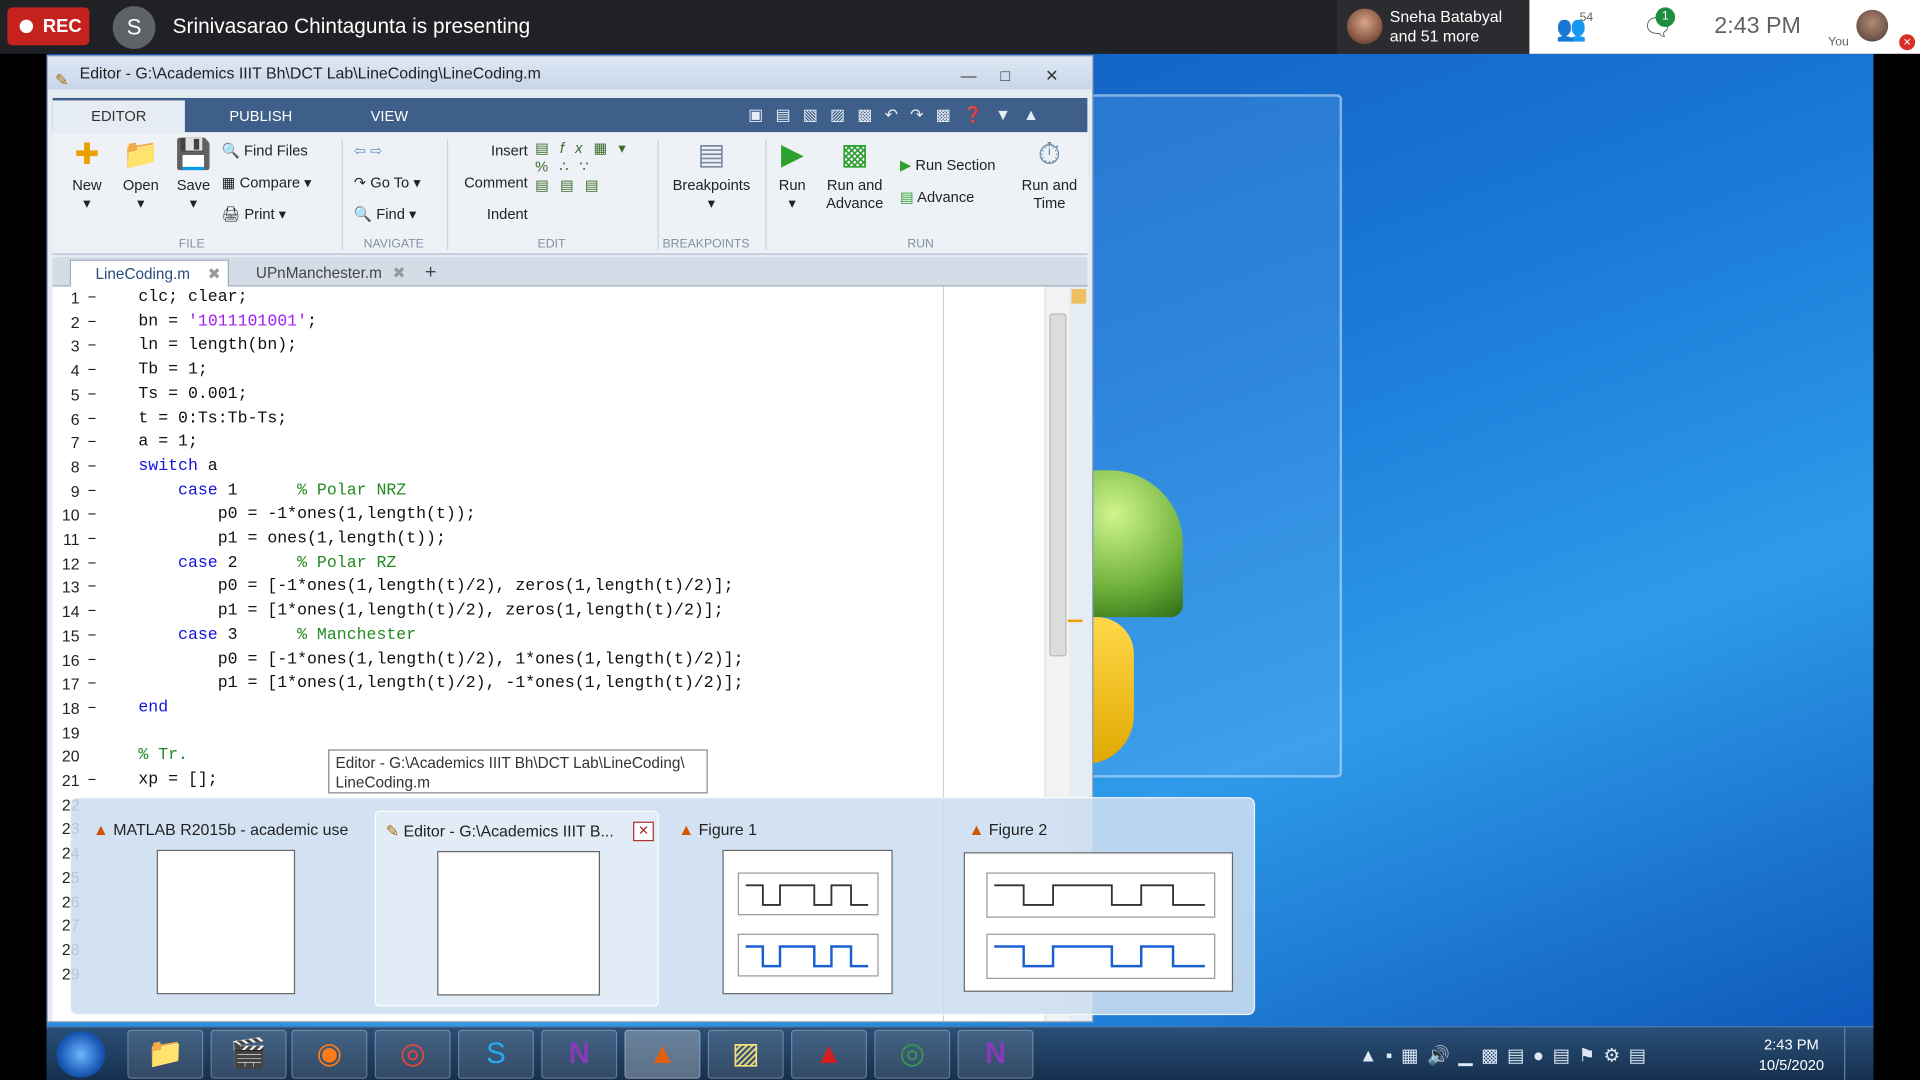 This screenshot has height=1080, width=1920. I want to click on indent-button: Indent, so click(495, 215).